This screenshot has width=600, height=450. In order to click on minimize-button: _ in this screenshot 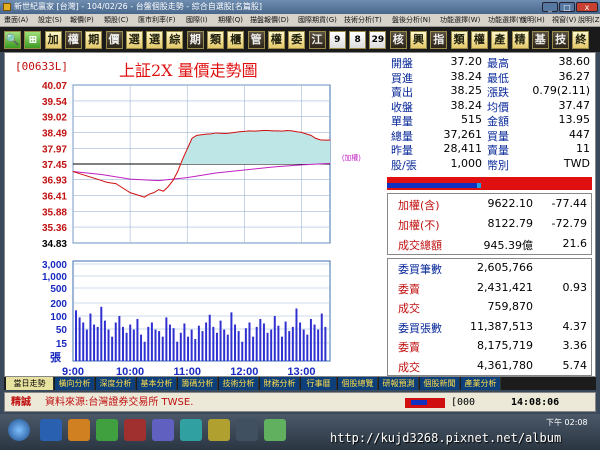, I will do `click(550, 7)`.